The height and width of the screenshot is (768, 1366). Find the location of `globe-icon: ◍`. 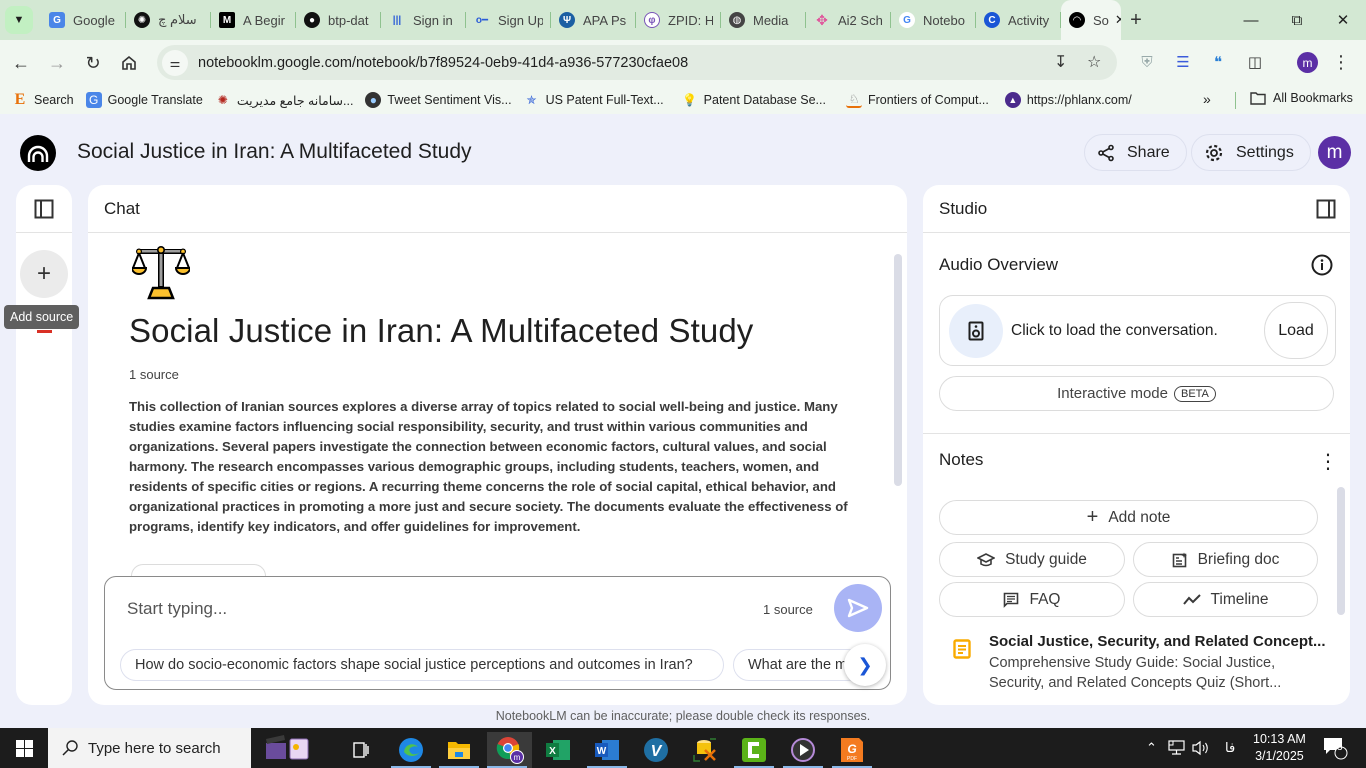

globe-icon: ◍ is located at coordinates (737, 20).